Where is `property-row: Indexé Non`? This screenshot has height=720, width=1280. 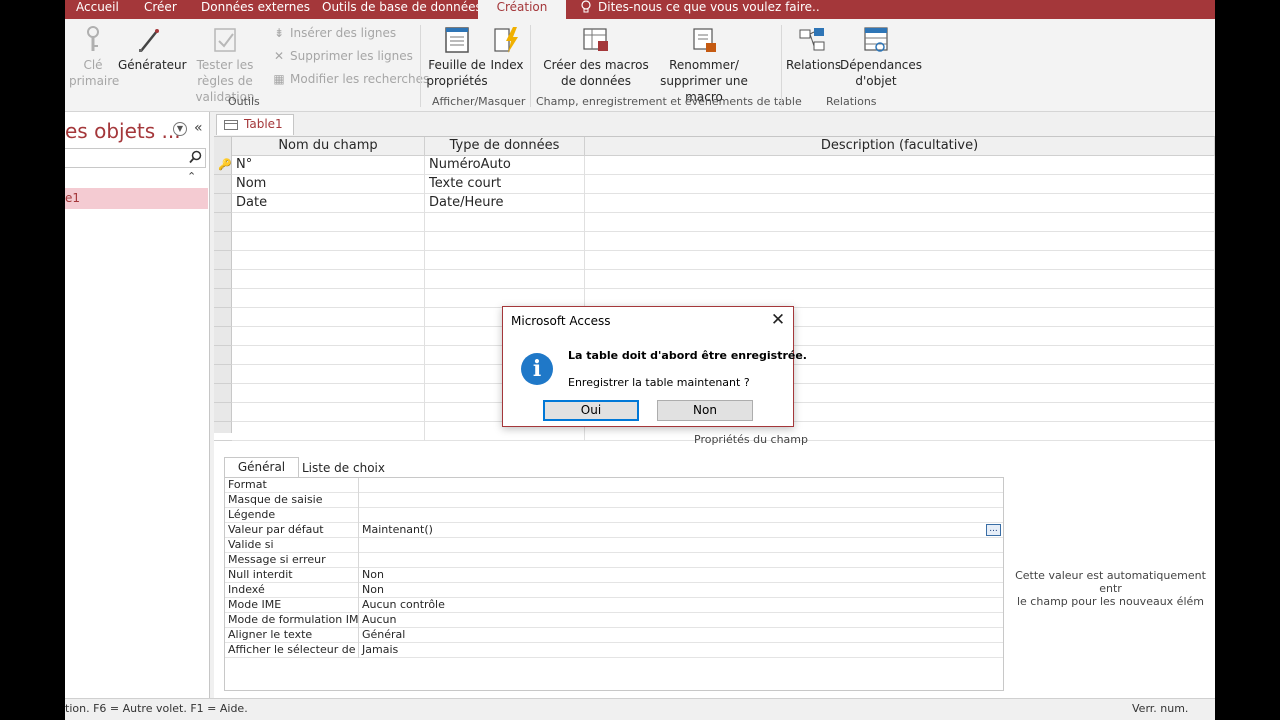 property-row: Indexé Non is located at coordinates (614, 590).